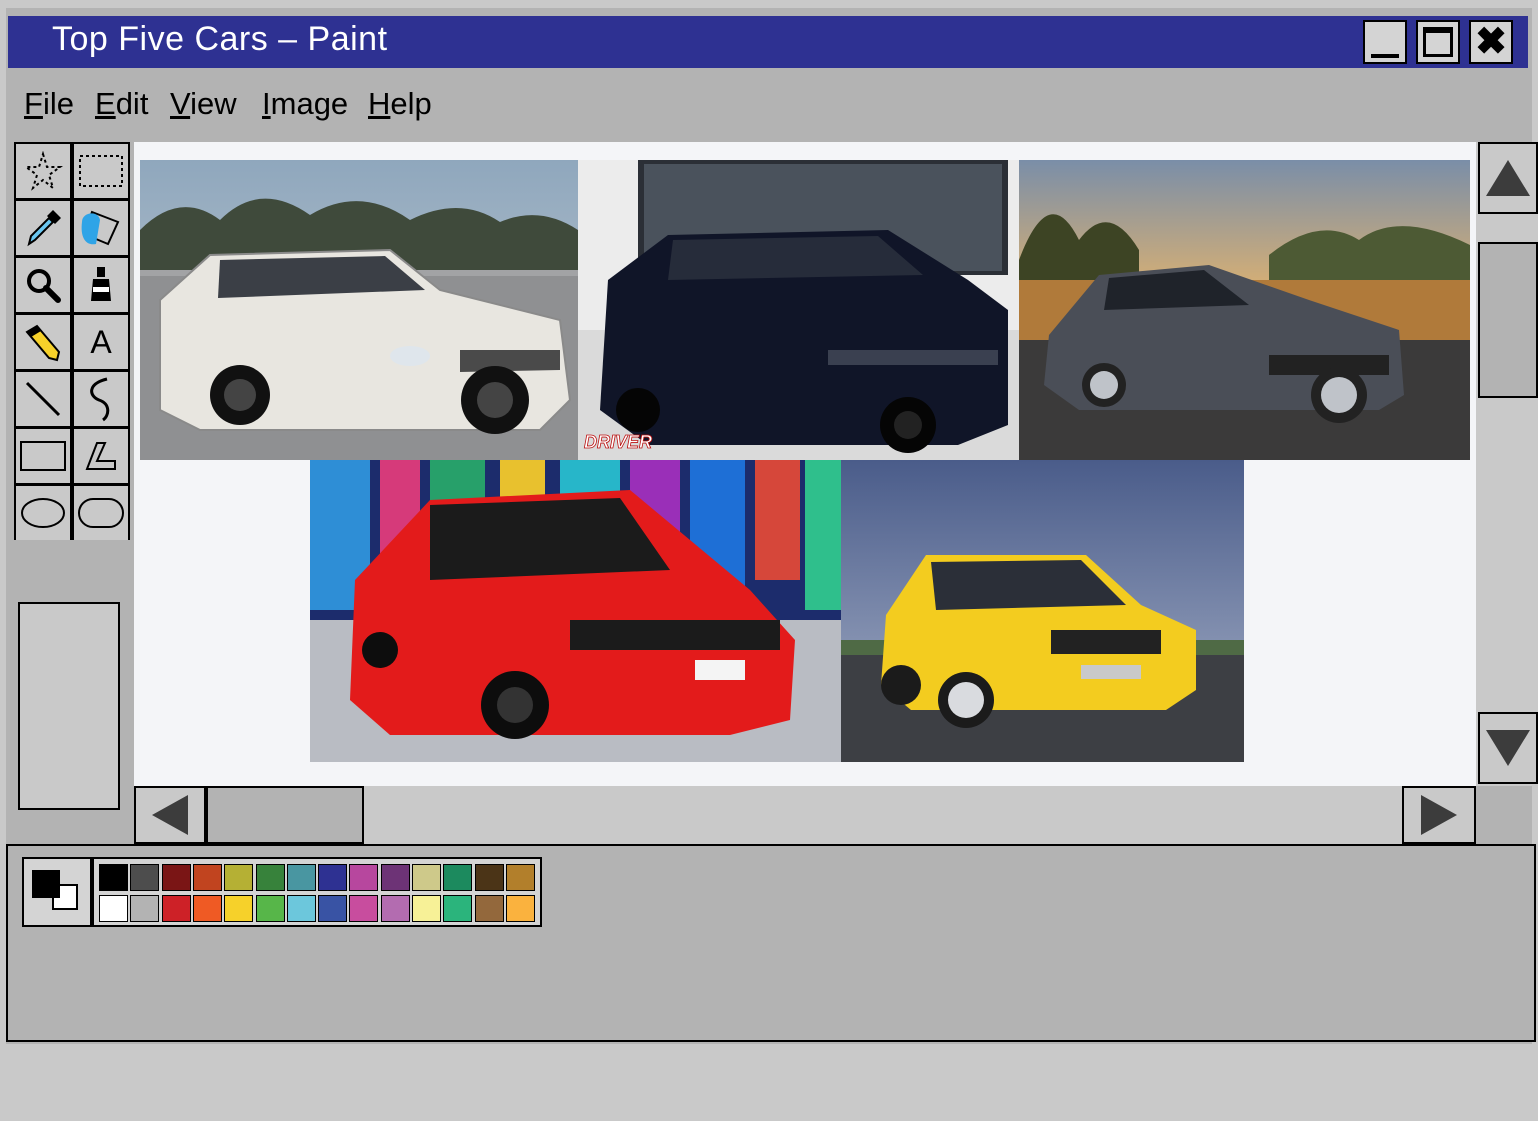 The width and height of the screenshot is (1538, 1121). I want to click on scroll-left-button, so click(170, 815).